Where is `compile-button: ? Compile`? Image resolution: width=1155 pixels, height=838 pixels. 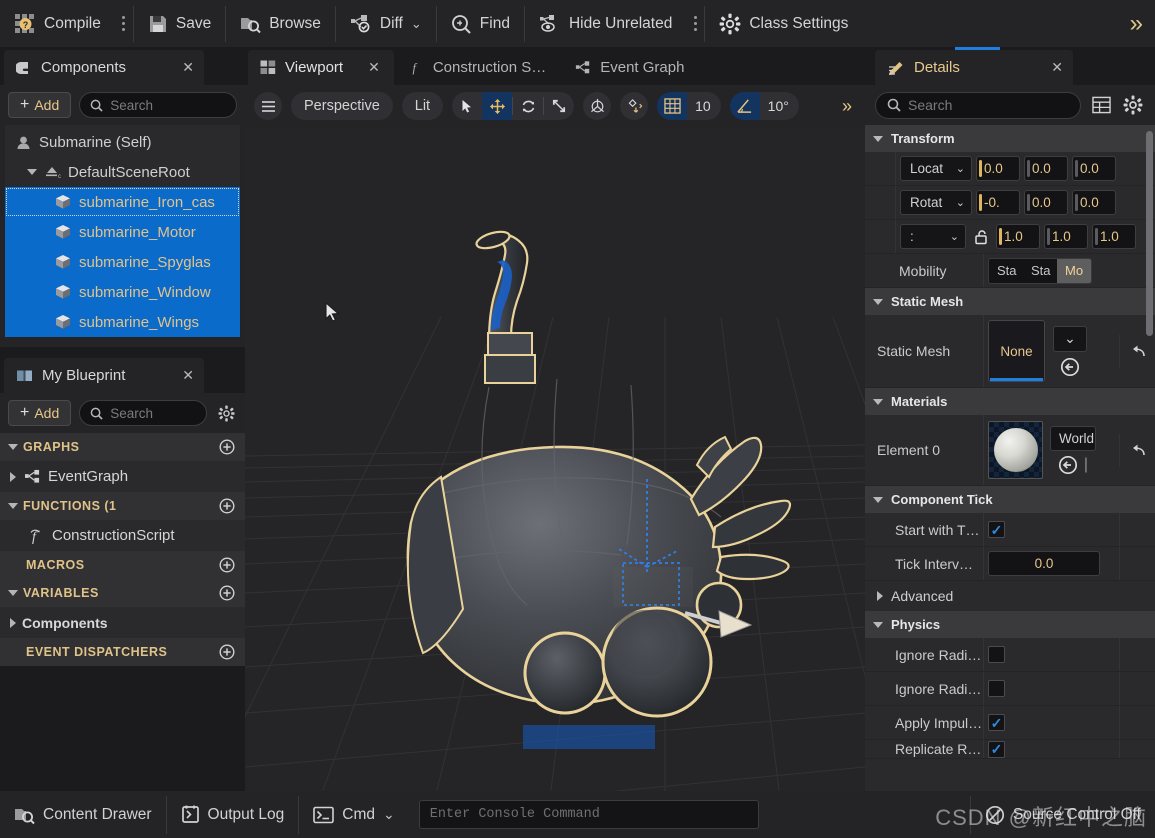
compile-button: ? Compile is located at coordinates (57, 23).